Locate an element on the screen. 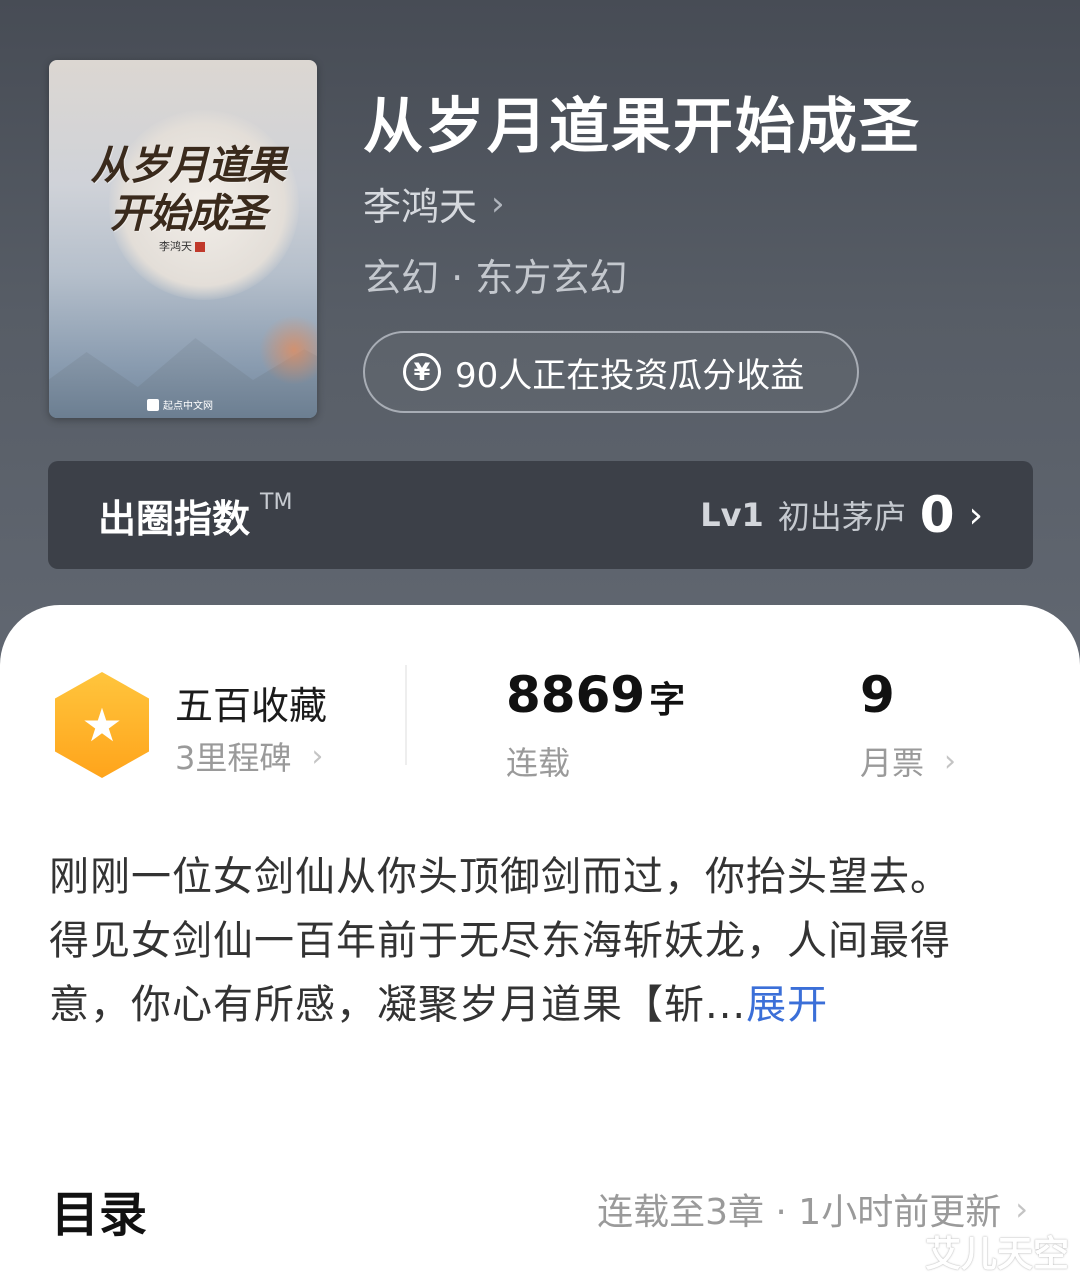 This screenshot has height=1285, width=1080. cover-author-name: 李鸿天 is located at coordinates (175, 246).